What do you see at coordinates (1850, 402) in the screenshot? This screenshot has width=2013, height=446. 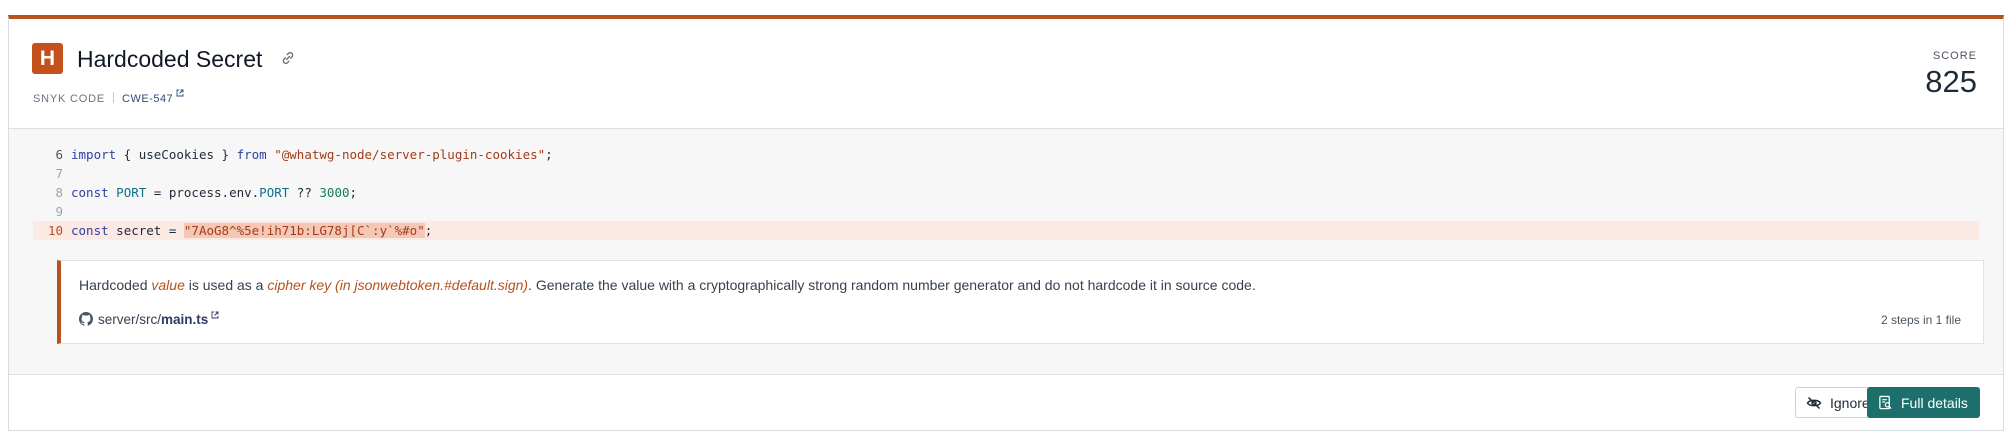 I see `ignore-button-label: Ignore` at bounding box center [1850, 402].